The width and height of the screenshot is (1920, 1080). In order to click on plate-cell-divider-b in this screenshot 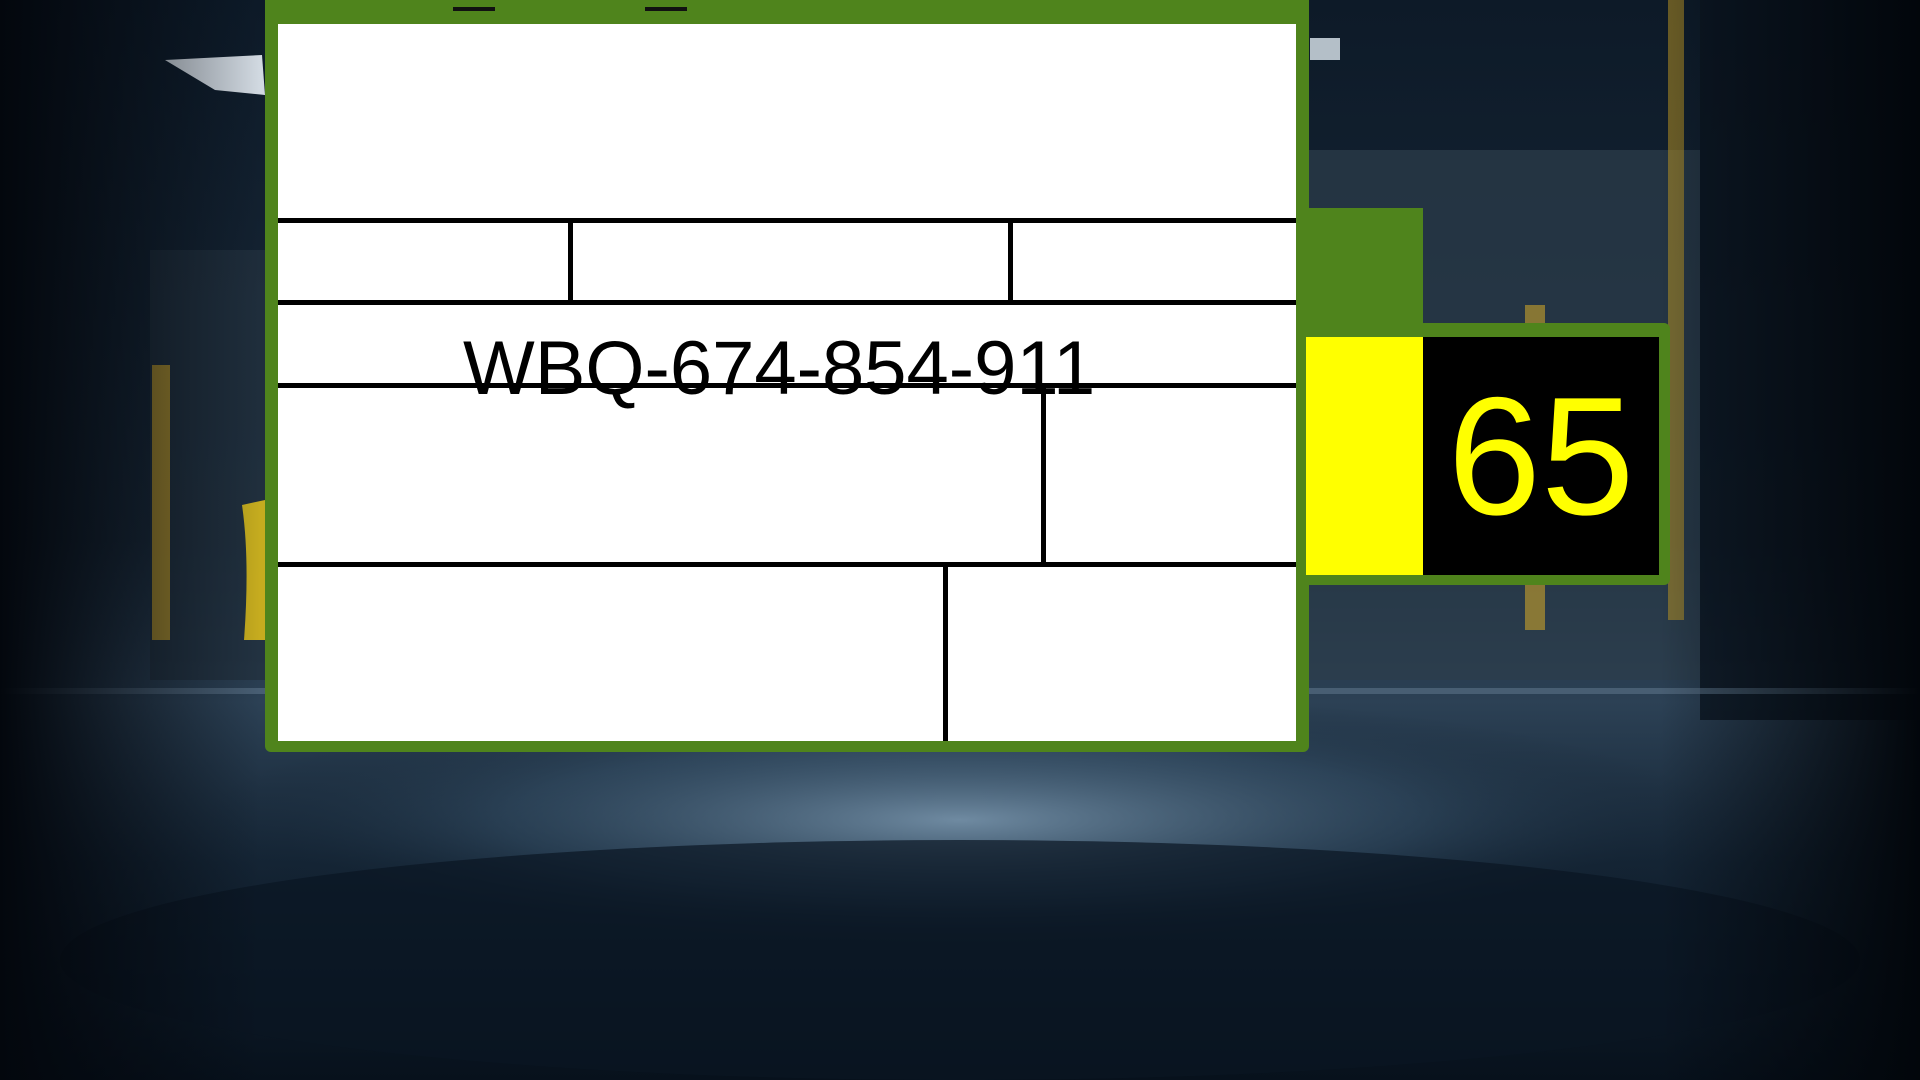, I will do `click(1010, 261)`.